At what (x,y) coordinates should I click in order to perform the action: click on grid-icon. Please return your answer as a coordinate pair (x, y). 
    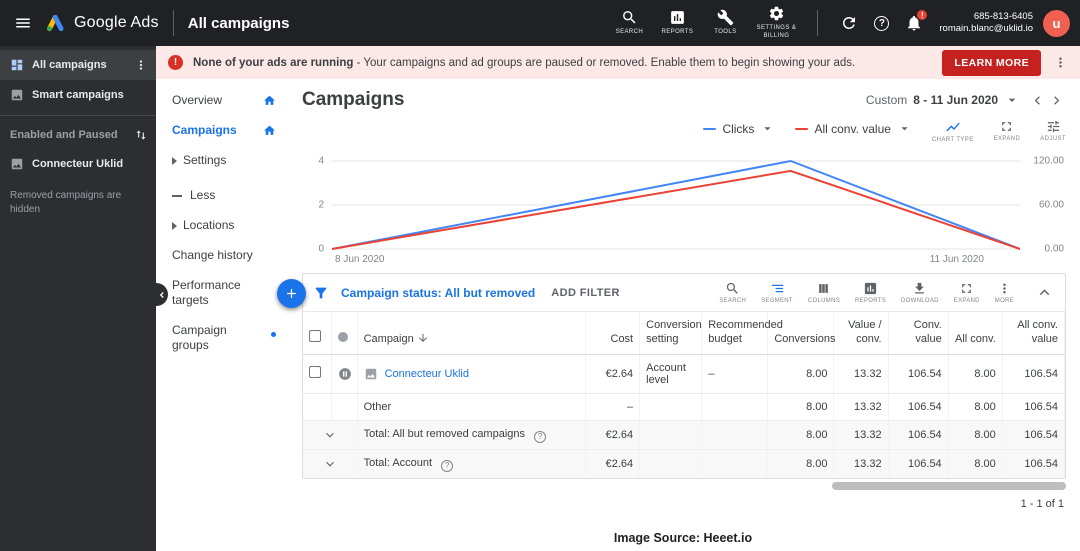
    Looking at the image, I should click on (17, 65).